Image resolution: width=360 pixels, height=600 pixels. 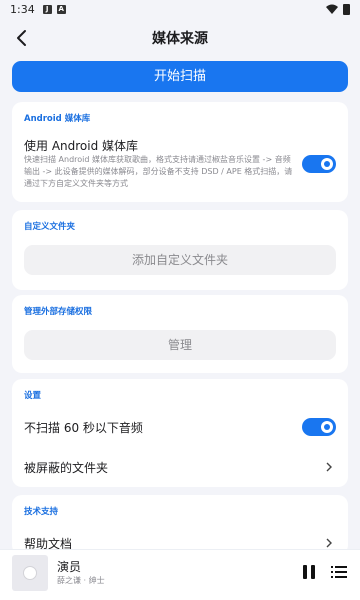 I want to click on pause-icon, so click(x=309, y=572).